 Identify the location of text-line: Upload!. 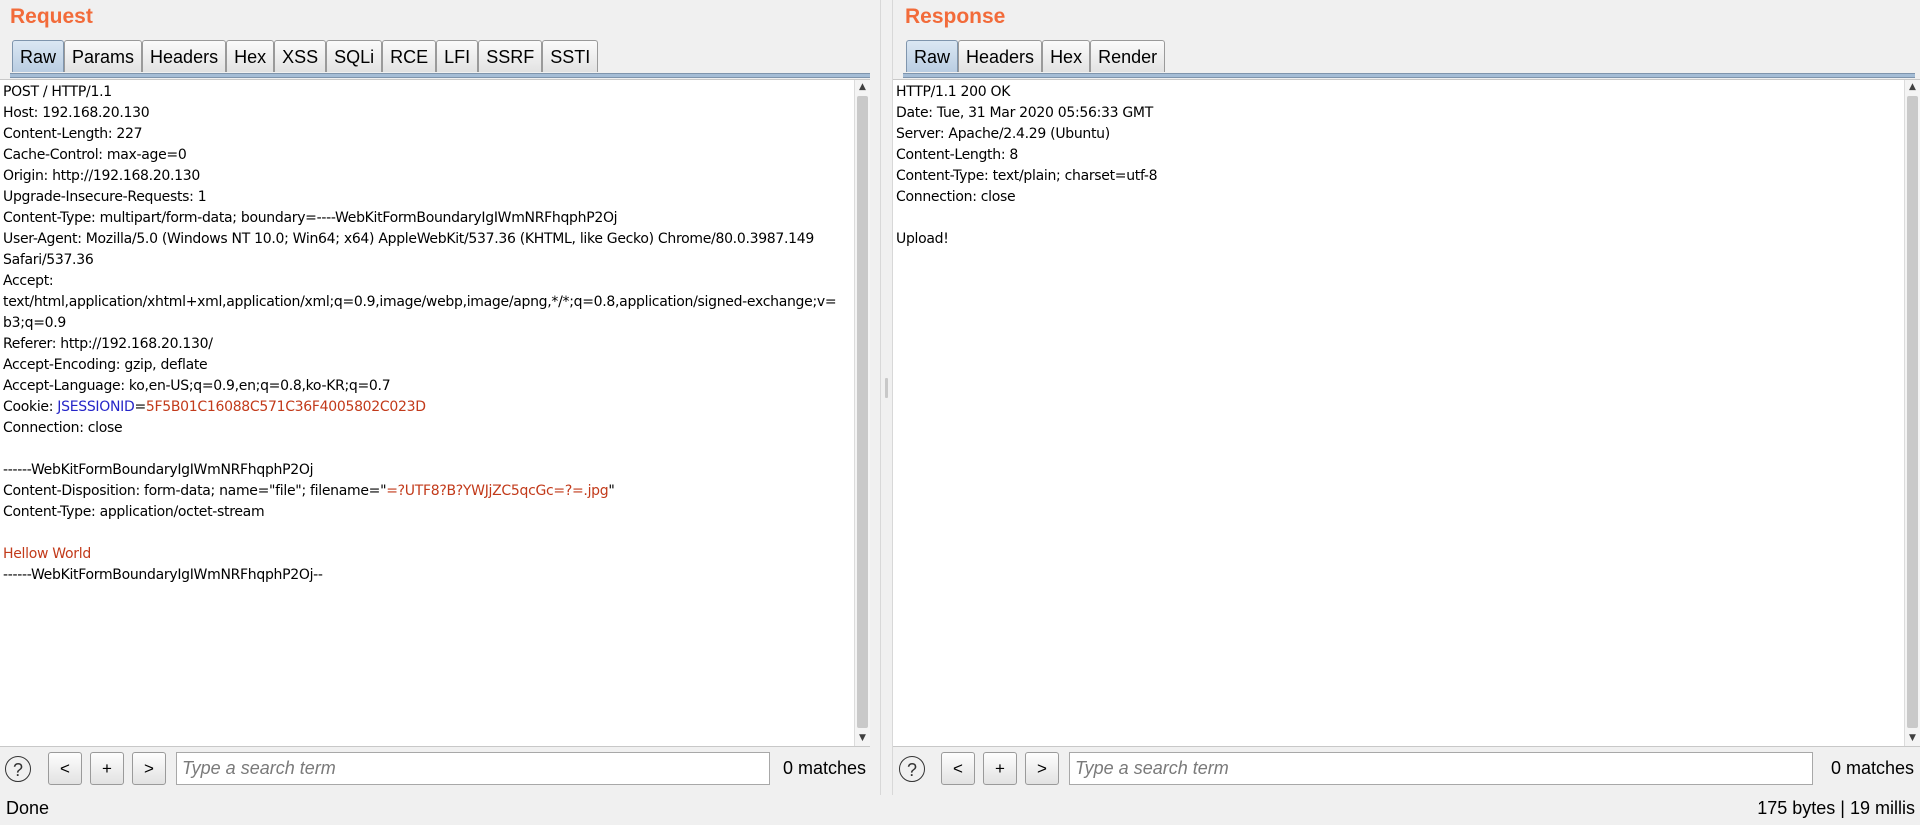
(922, 239).